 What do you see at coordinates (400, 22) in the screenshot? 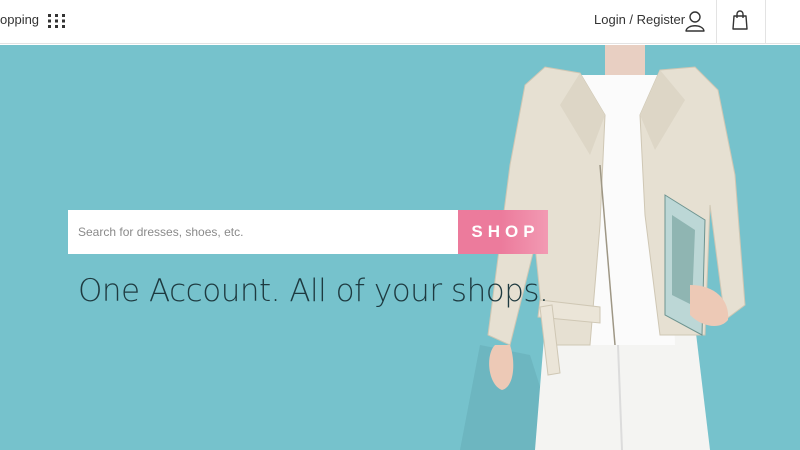
I see `site-header: opping Login / Register` at bounding box center [400, 22].